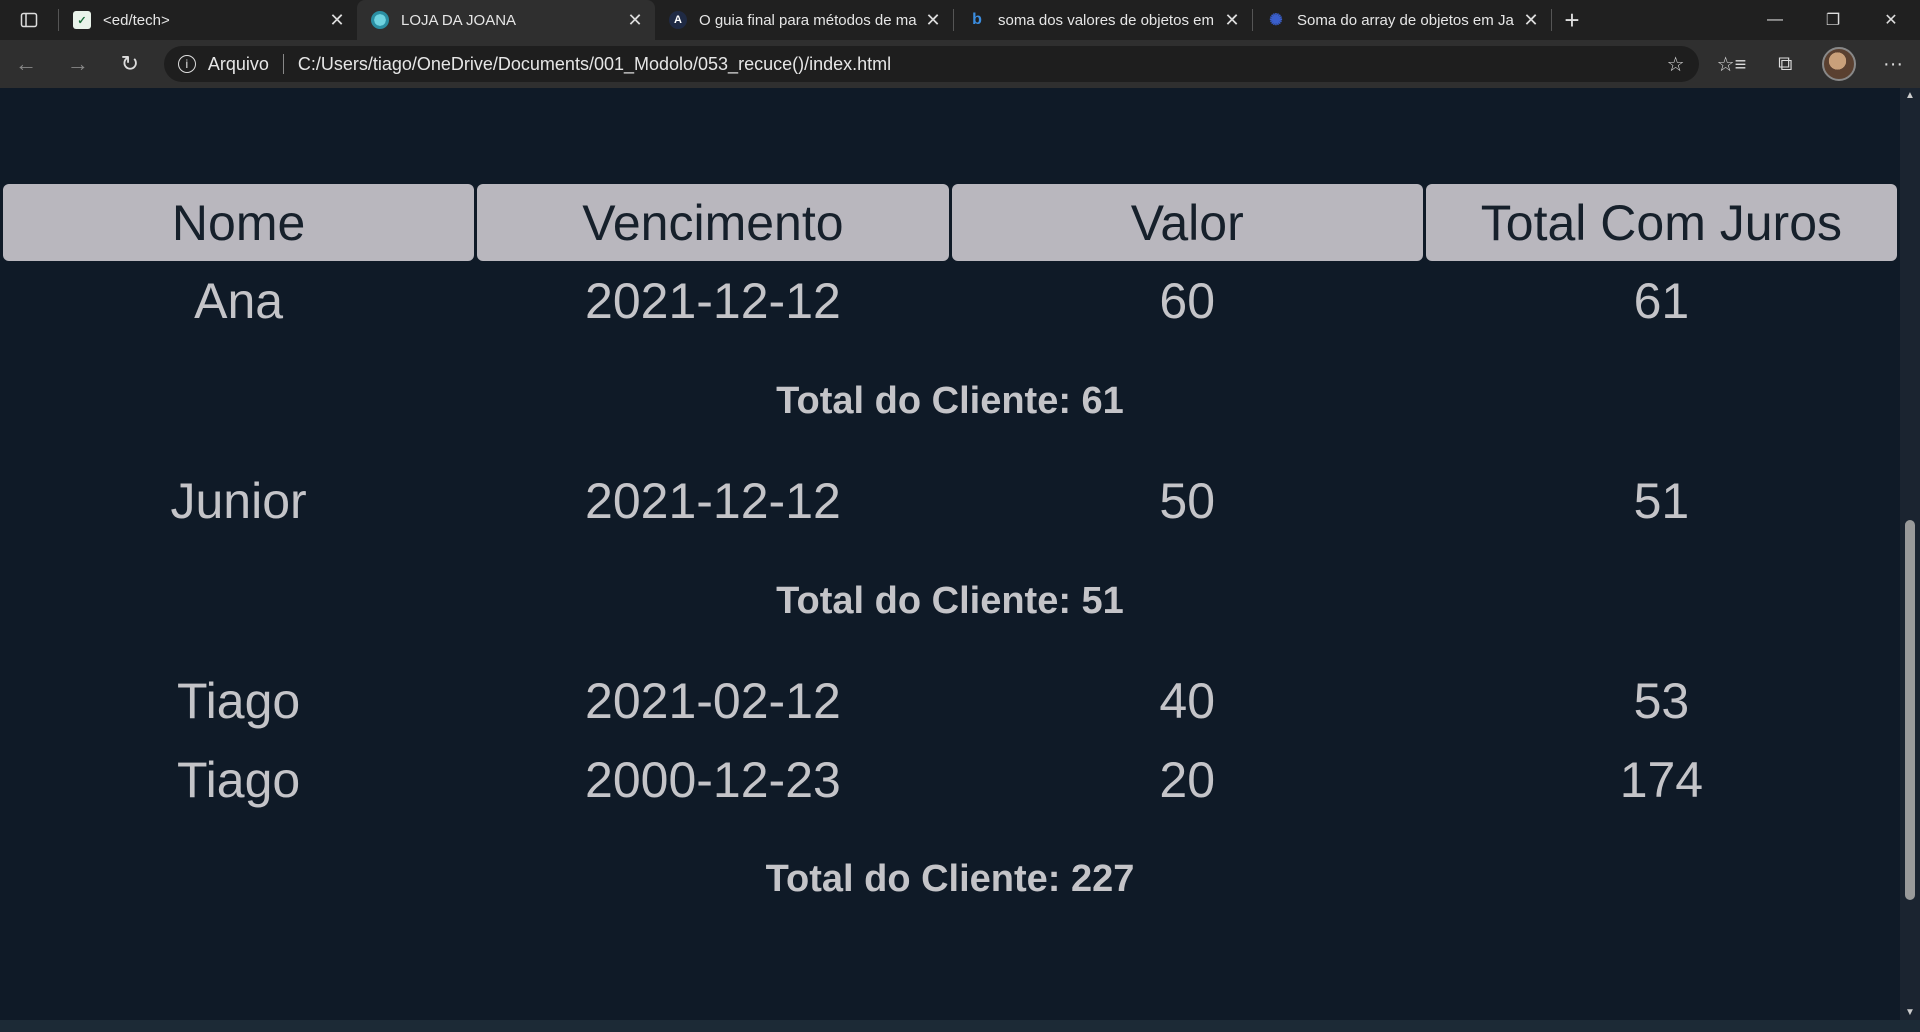  I want to click on forward-arrow-icon: →, so click(77, 63).